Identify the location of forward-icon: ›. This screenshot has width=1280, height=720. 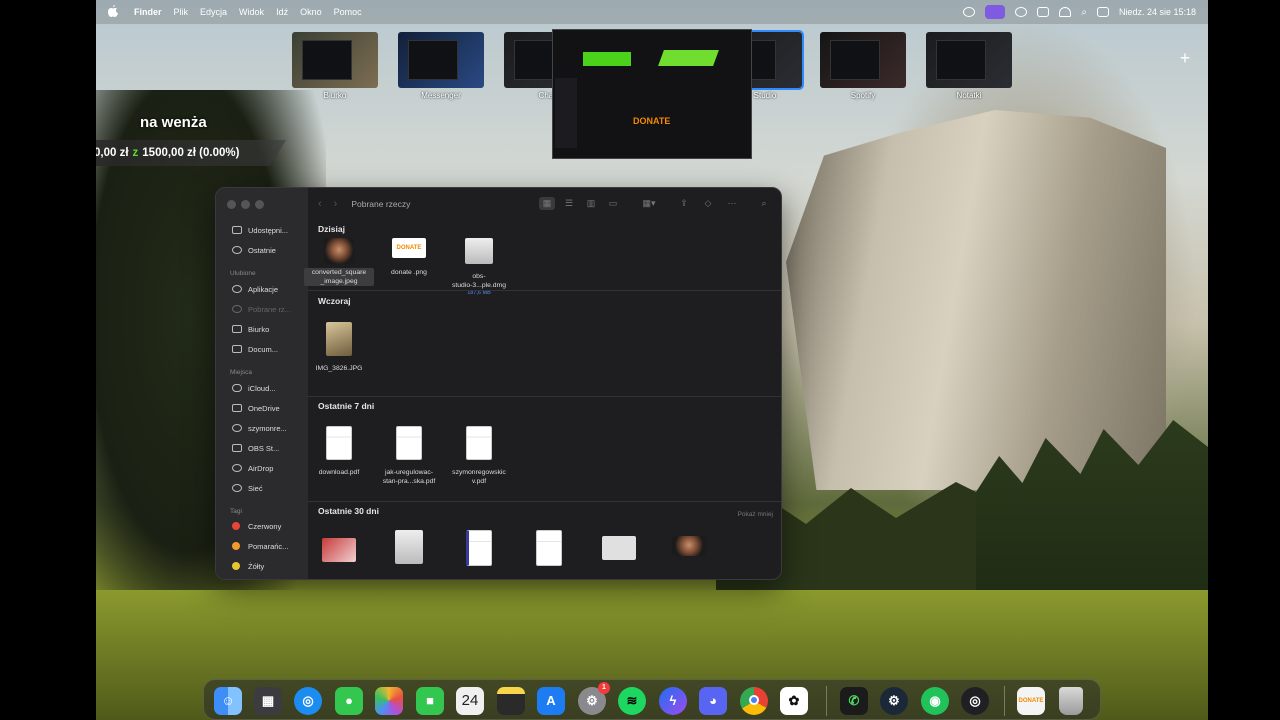
(336, 204).